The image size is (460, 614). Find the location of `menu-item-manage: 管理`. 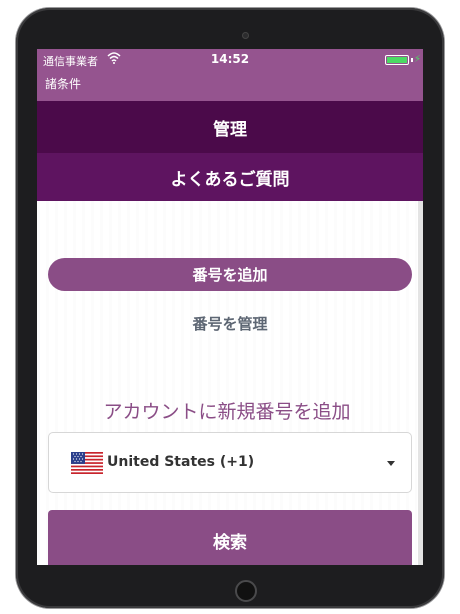

menu-item-manage: 管理 is located at coordinates (230, 127).